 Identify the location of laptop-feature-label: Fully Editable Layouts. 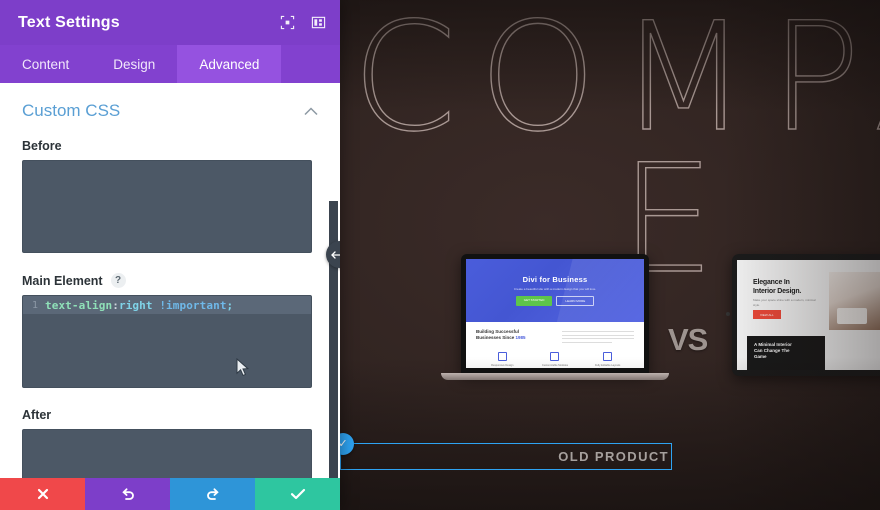
(607, 366).